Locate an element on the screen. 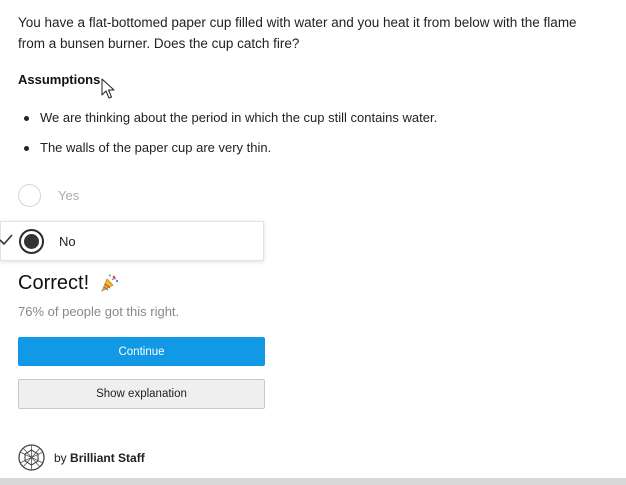 Image resolution: width=626 pixels, height=485 pixels. author-name: Brilliant Staff is located at coordinates (107, 458).